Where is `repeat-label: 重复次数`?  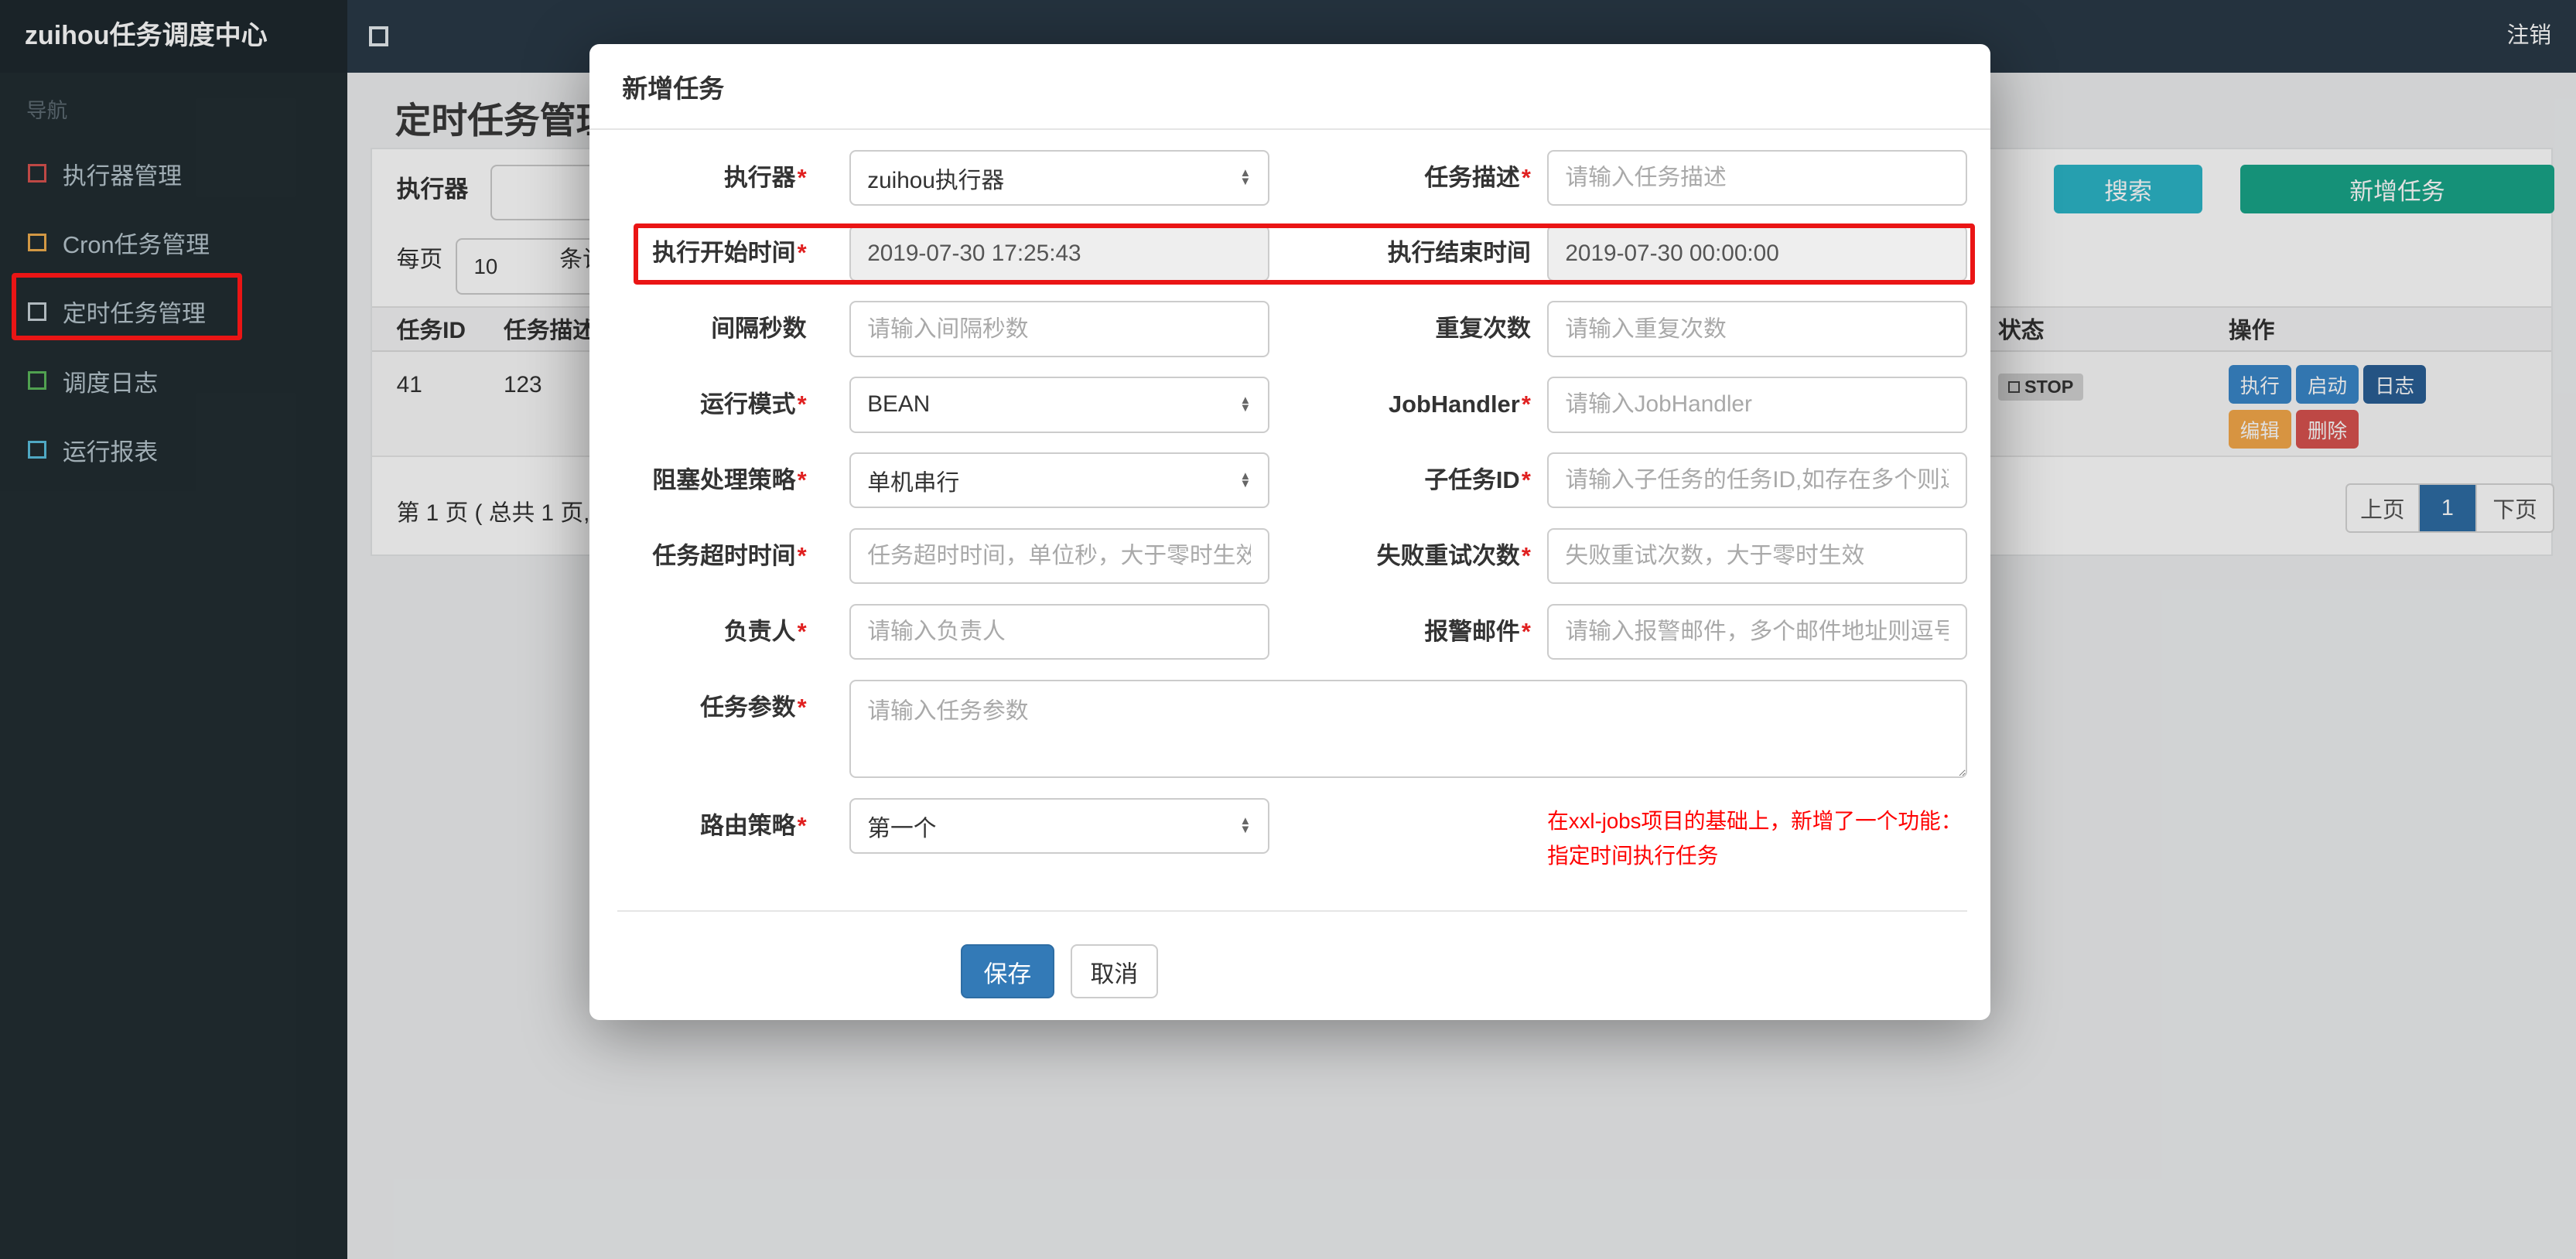
repeat-label: 重复次数 is located at coordinates (1483, 329).